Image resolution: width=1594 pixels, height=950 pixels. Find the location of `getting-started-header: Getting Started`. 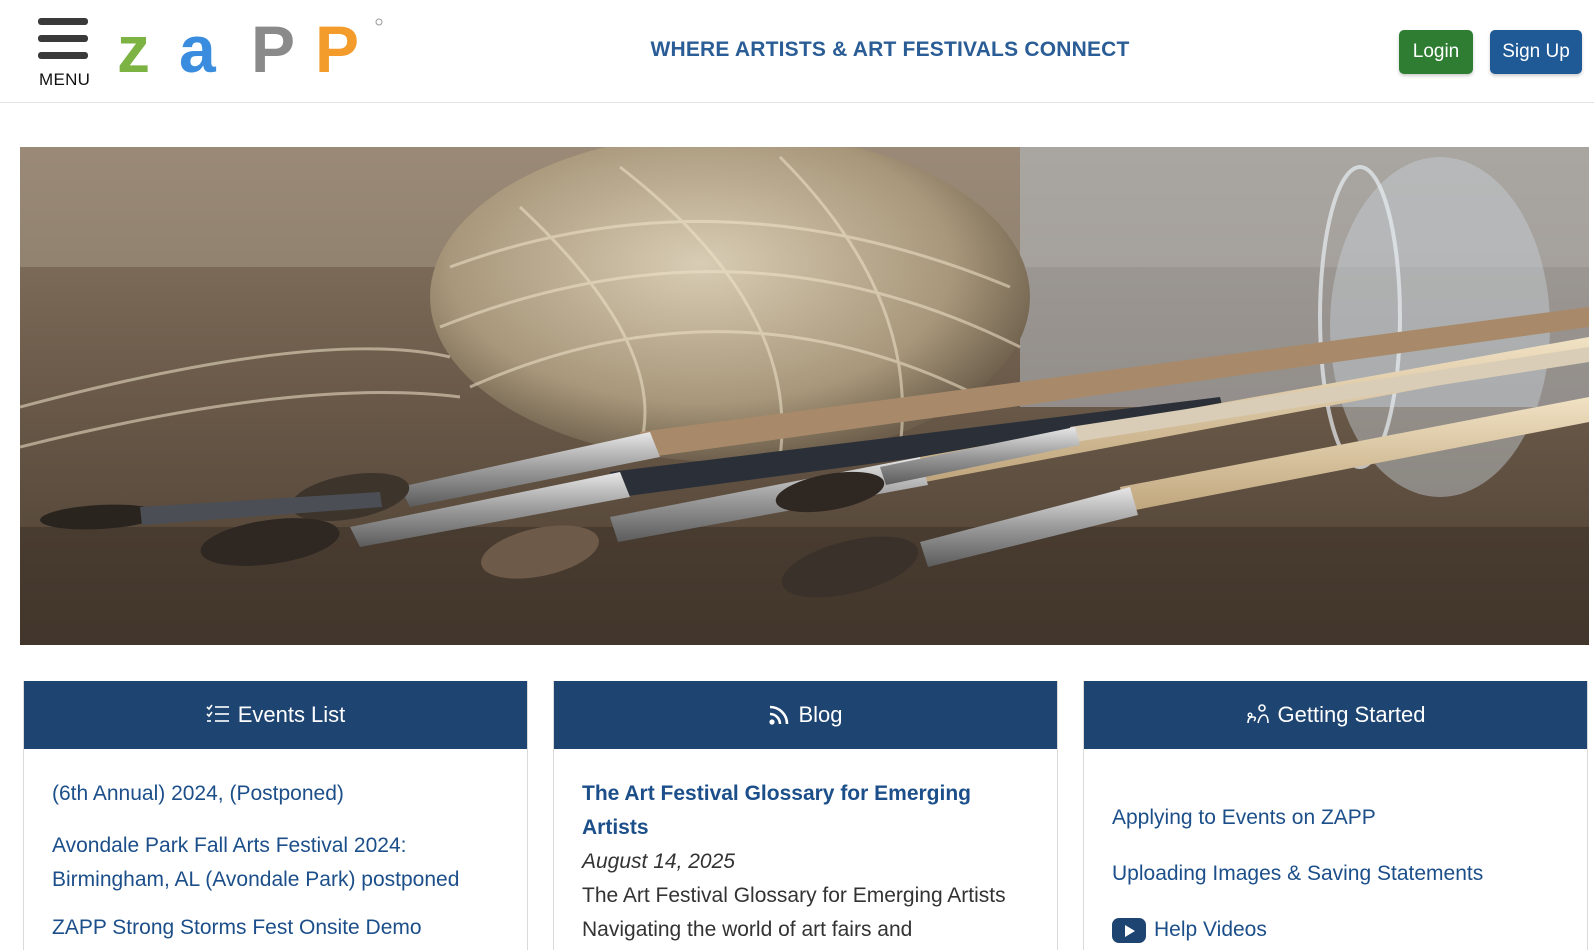

getting-started-header: Getting Started is located at coordinates (1335, 715).